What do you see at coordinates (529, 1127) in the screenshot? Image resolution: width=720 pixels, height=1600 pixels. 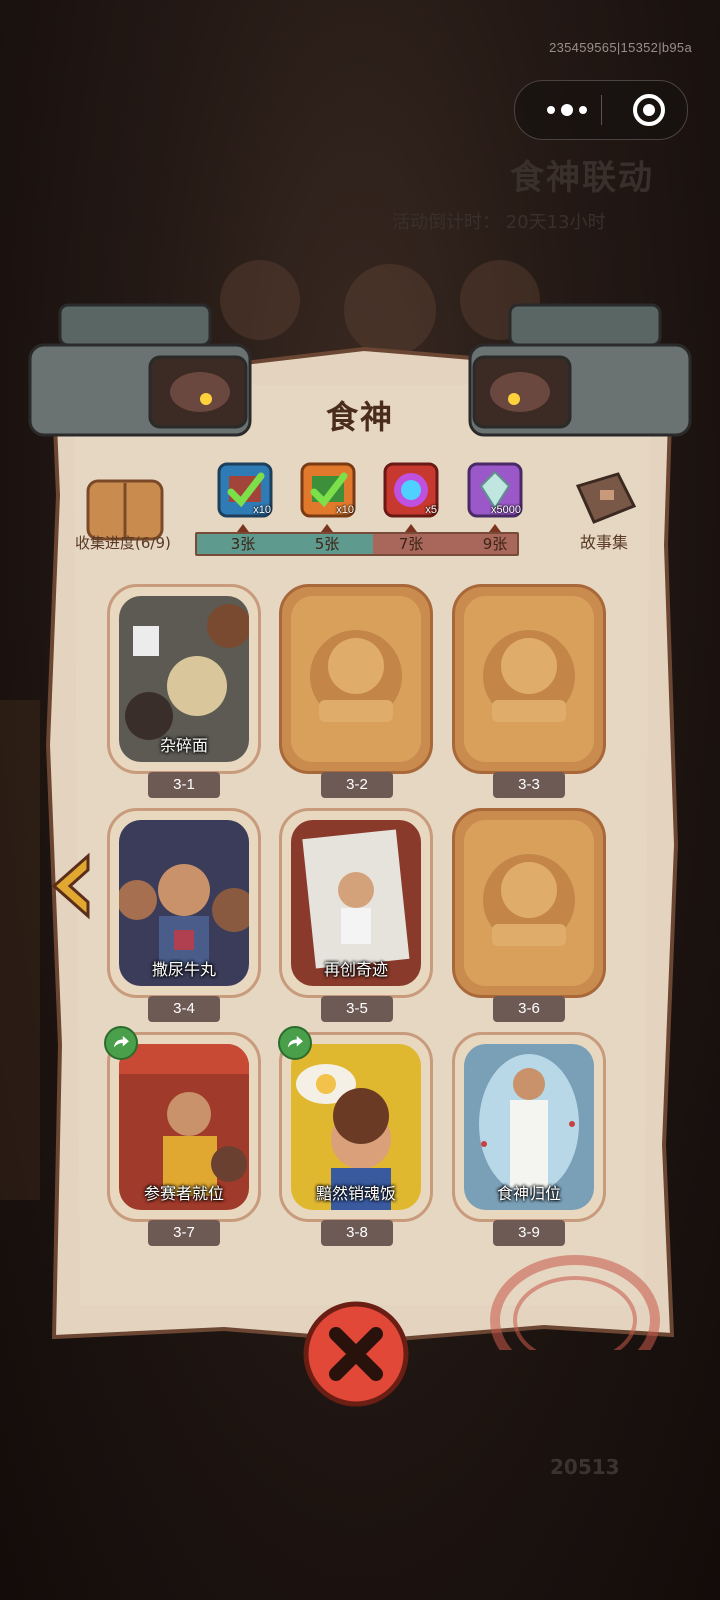 I see `card-3-9: 食神归位` at bounding box center [529, 1127].